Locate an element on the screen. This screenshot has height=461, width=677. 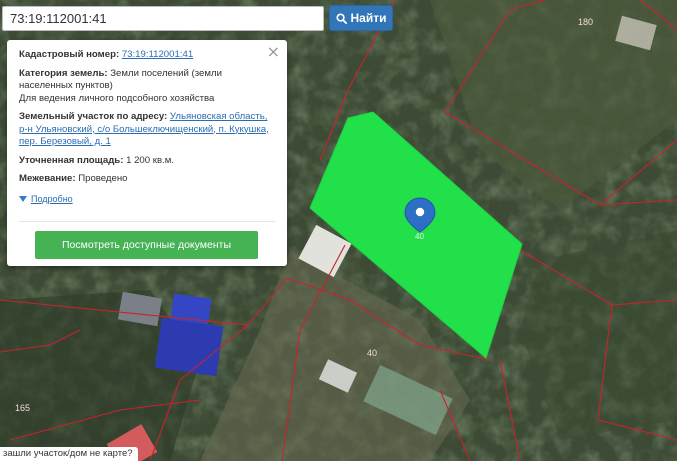
address-label: Земельный участок по адресу: is located at coordinates (93, 116).